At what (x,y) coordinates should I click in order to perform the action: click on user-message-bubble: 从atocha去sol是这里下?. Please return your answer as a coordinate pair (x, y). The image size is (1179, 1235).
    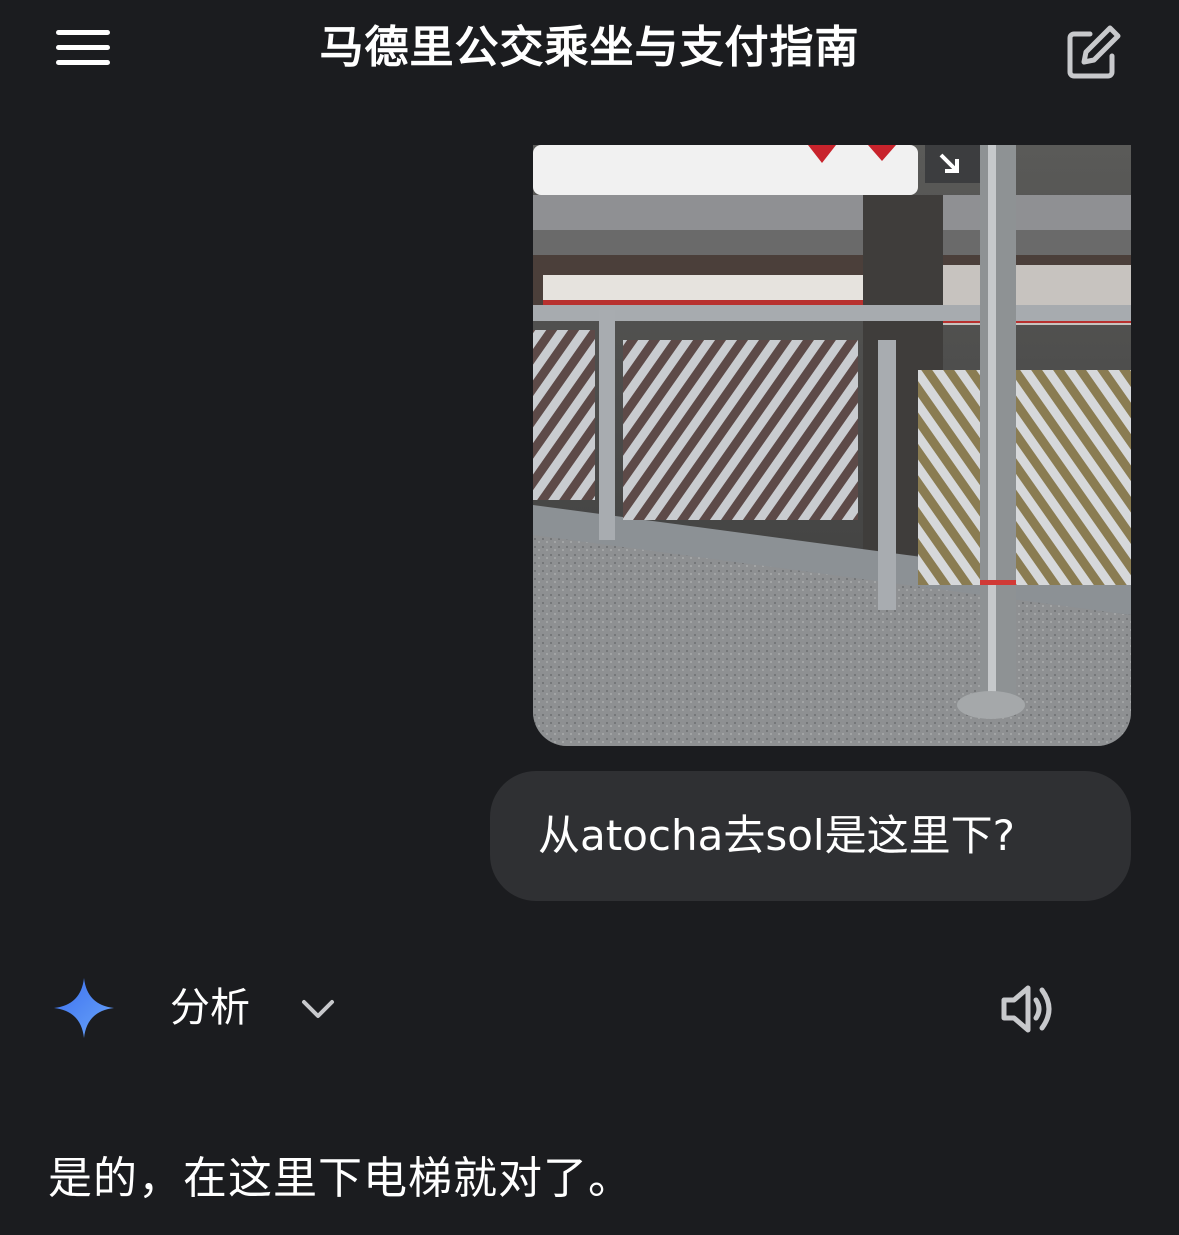
    Looking at the image, I should click on (810, 836).